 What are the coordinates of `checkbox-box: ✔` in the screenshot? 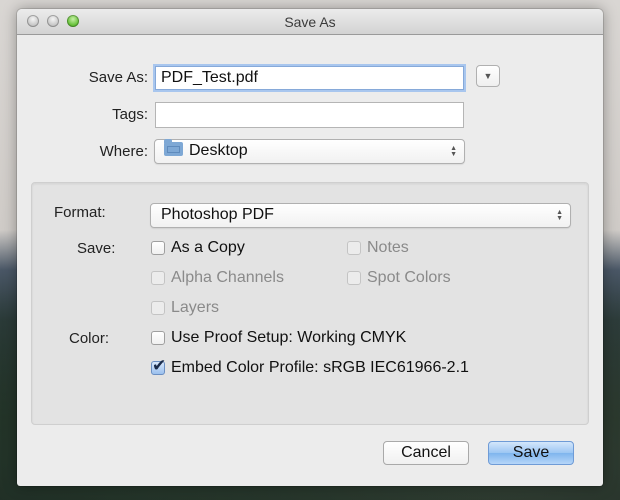 It's located at (158, 365).